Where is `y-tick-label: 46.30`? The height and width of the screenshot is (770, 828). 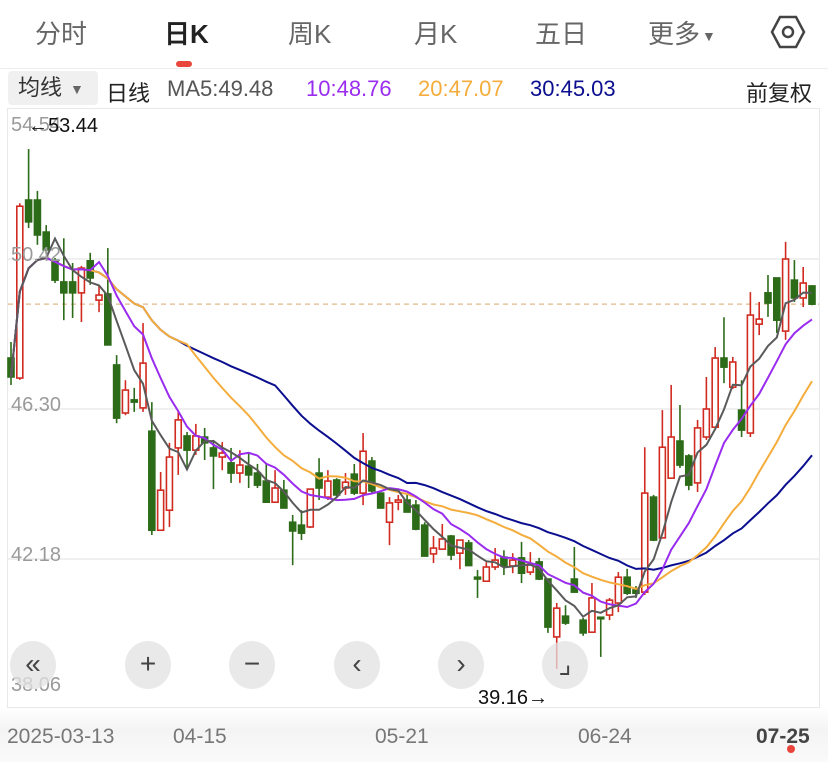
y-tick-label: 46.30 is located at coordinates (36, 405).